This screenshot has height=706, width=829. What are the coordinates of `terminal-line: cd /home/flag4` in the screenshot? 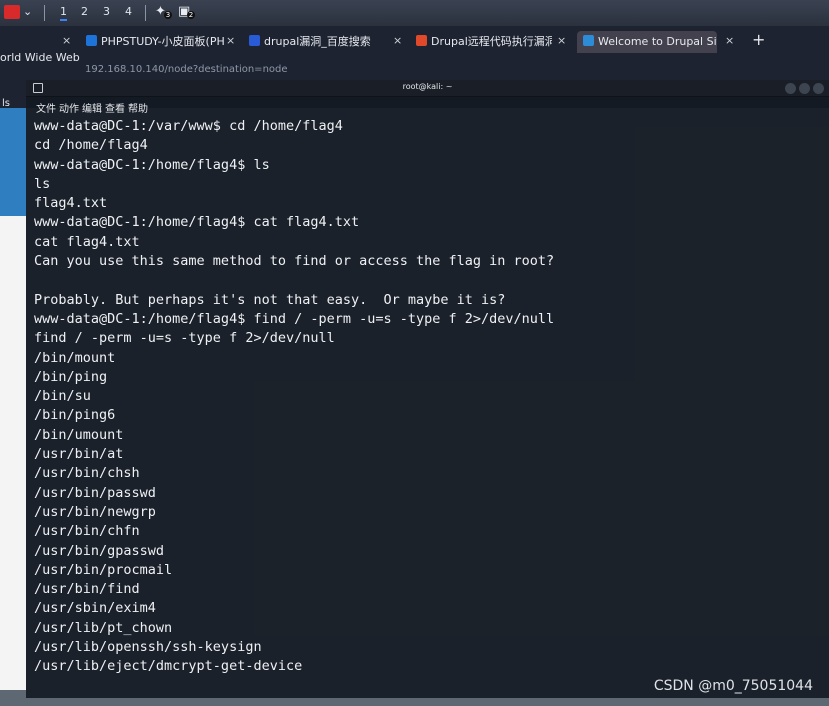 It's located at (91, 145).